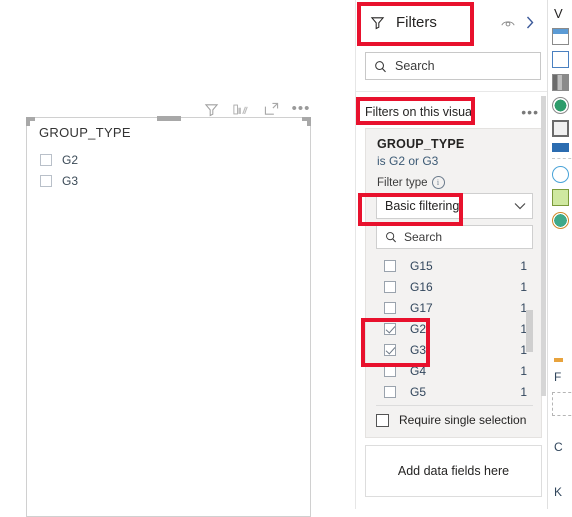 This screenshot has height=517, width=572. Describe the element at coordinates (530, 112) in the screenshot. I see `section-more-options-icon: •••` at that location.